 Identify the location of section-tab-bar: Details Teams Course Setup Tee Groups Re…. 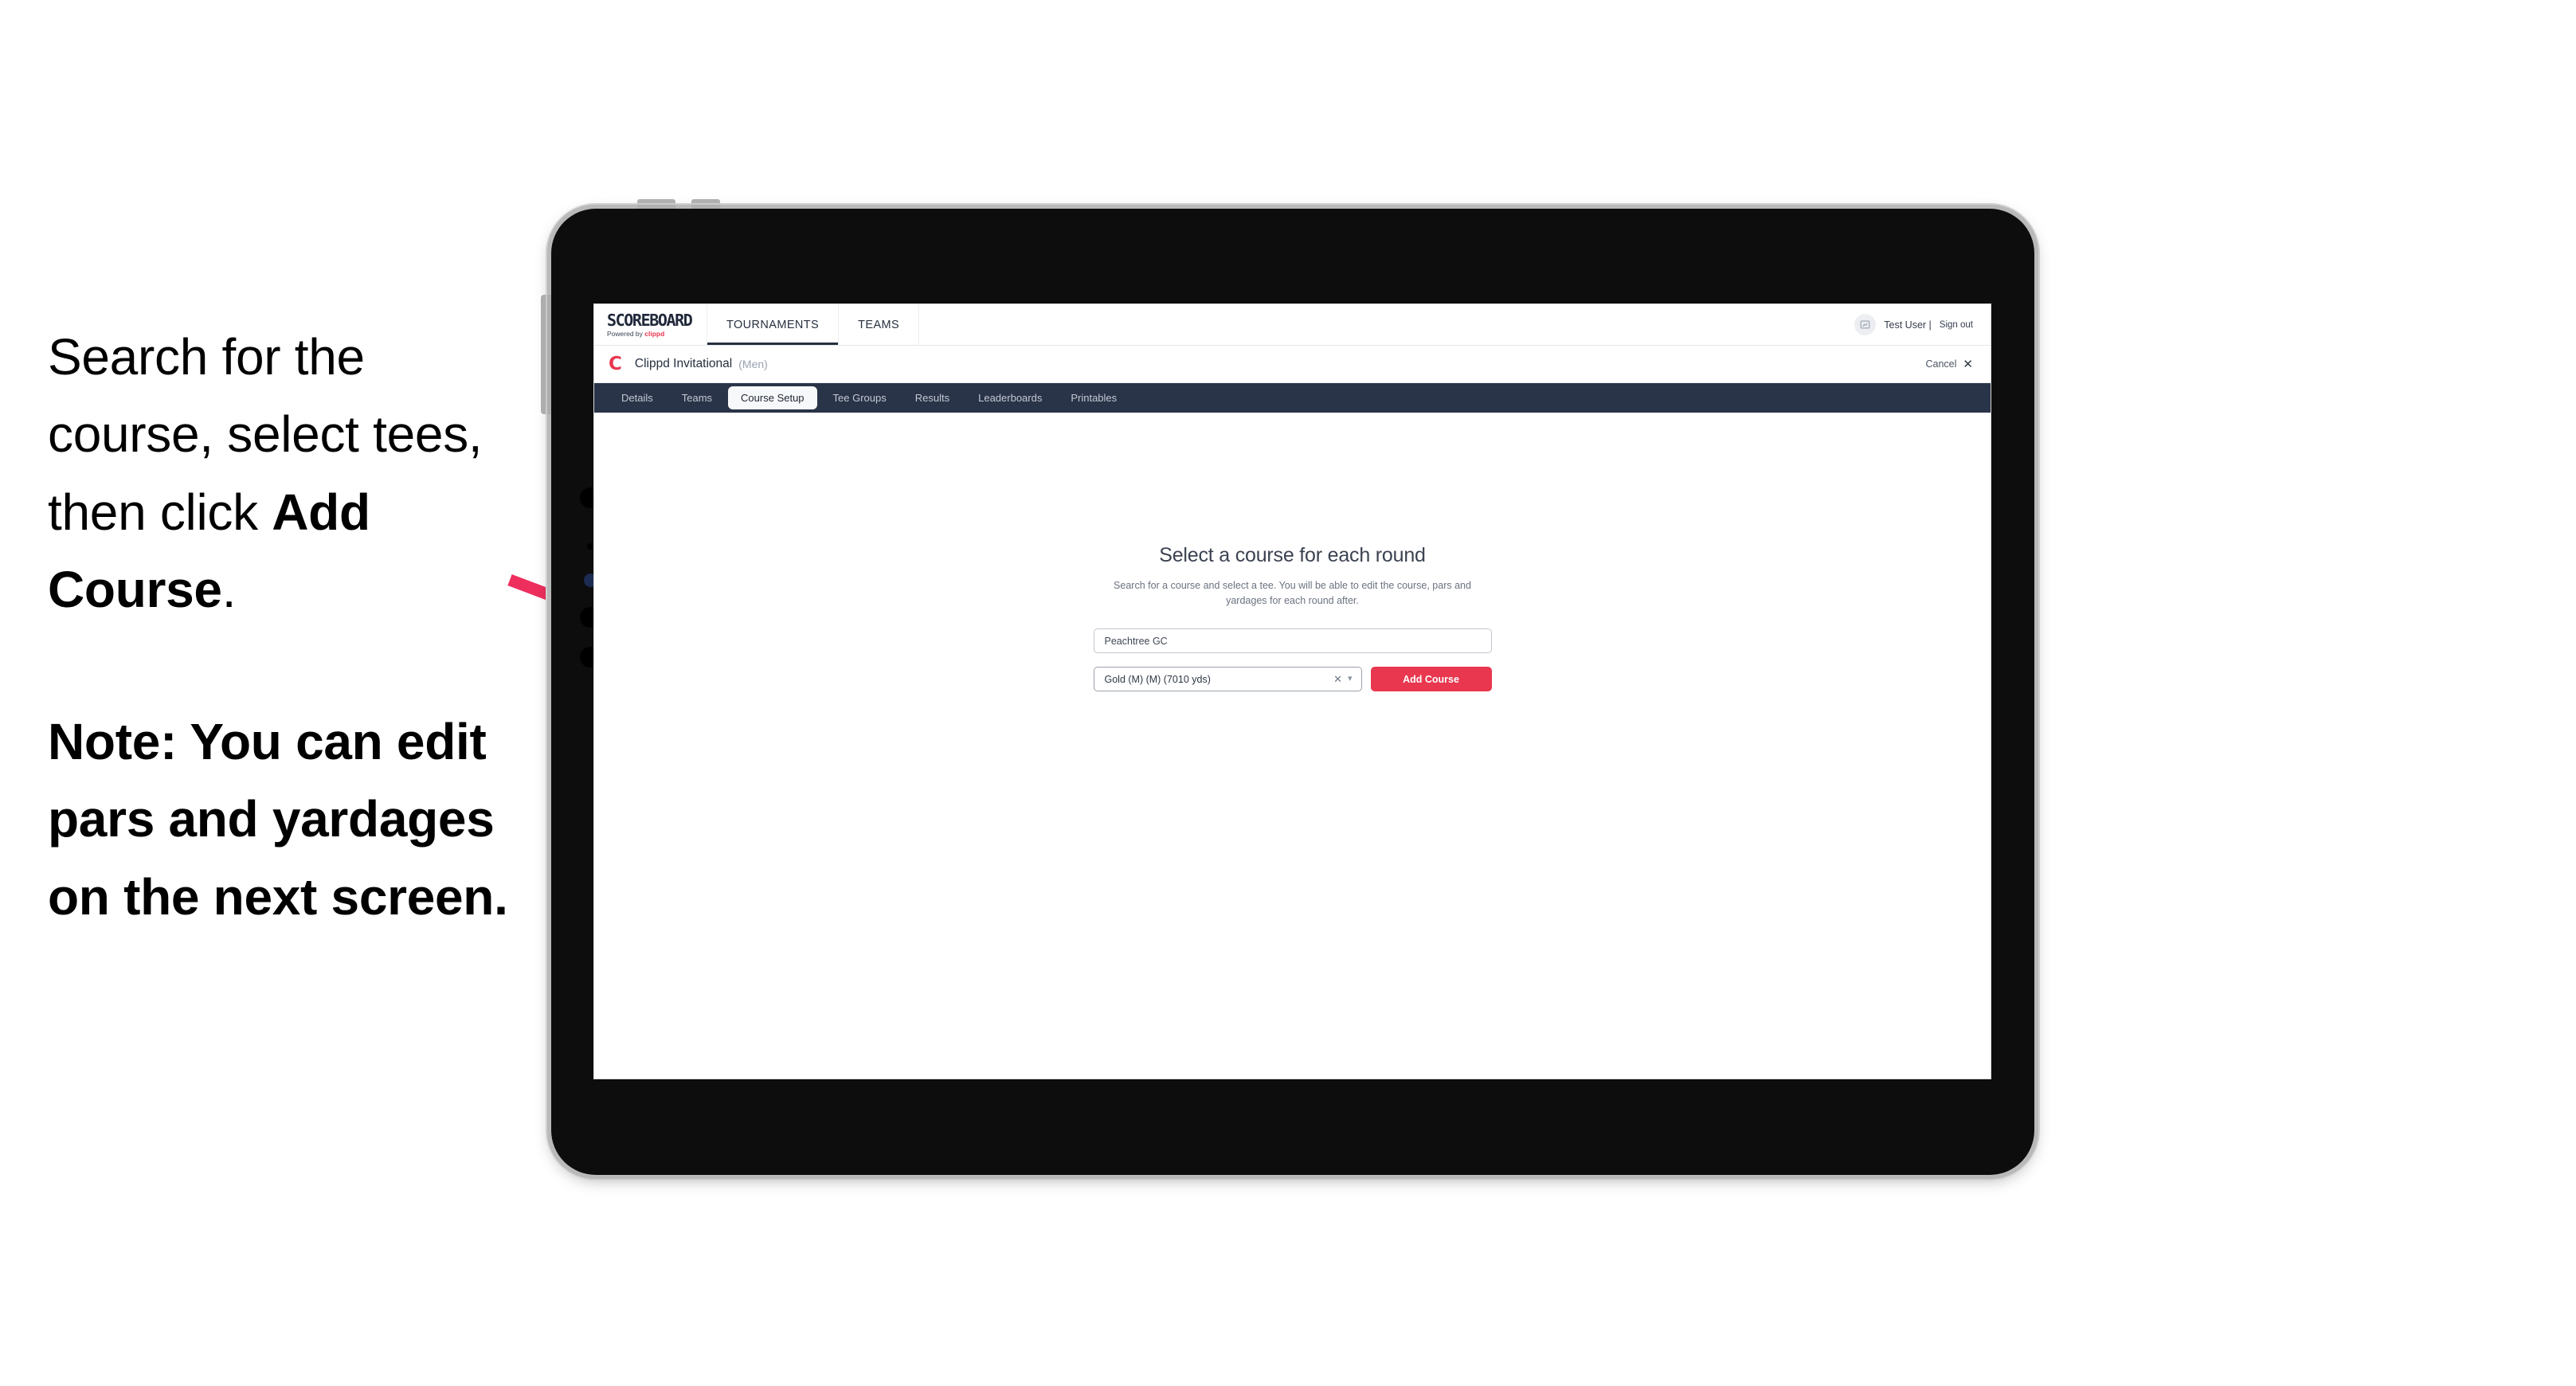
(1292, 398).